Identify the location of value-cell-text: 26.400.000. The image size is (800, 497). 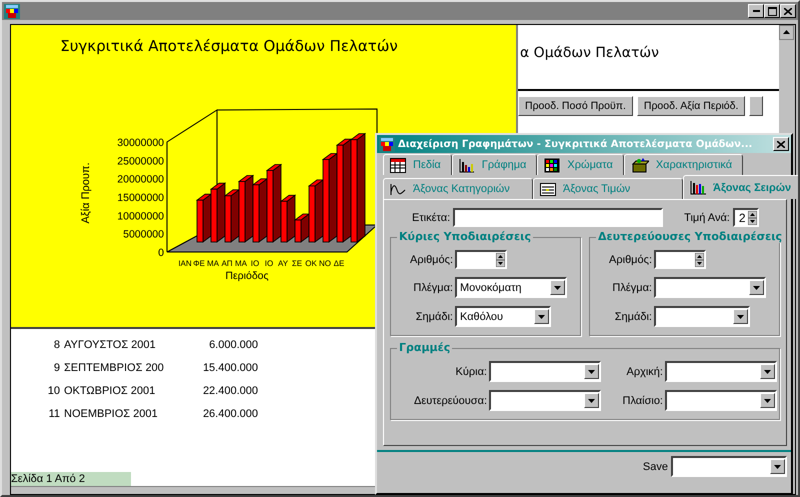
(230, 414).